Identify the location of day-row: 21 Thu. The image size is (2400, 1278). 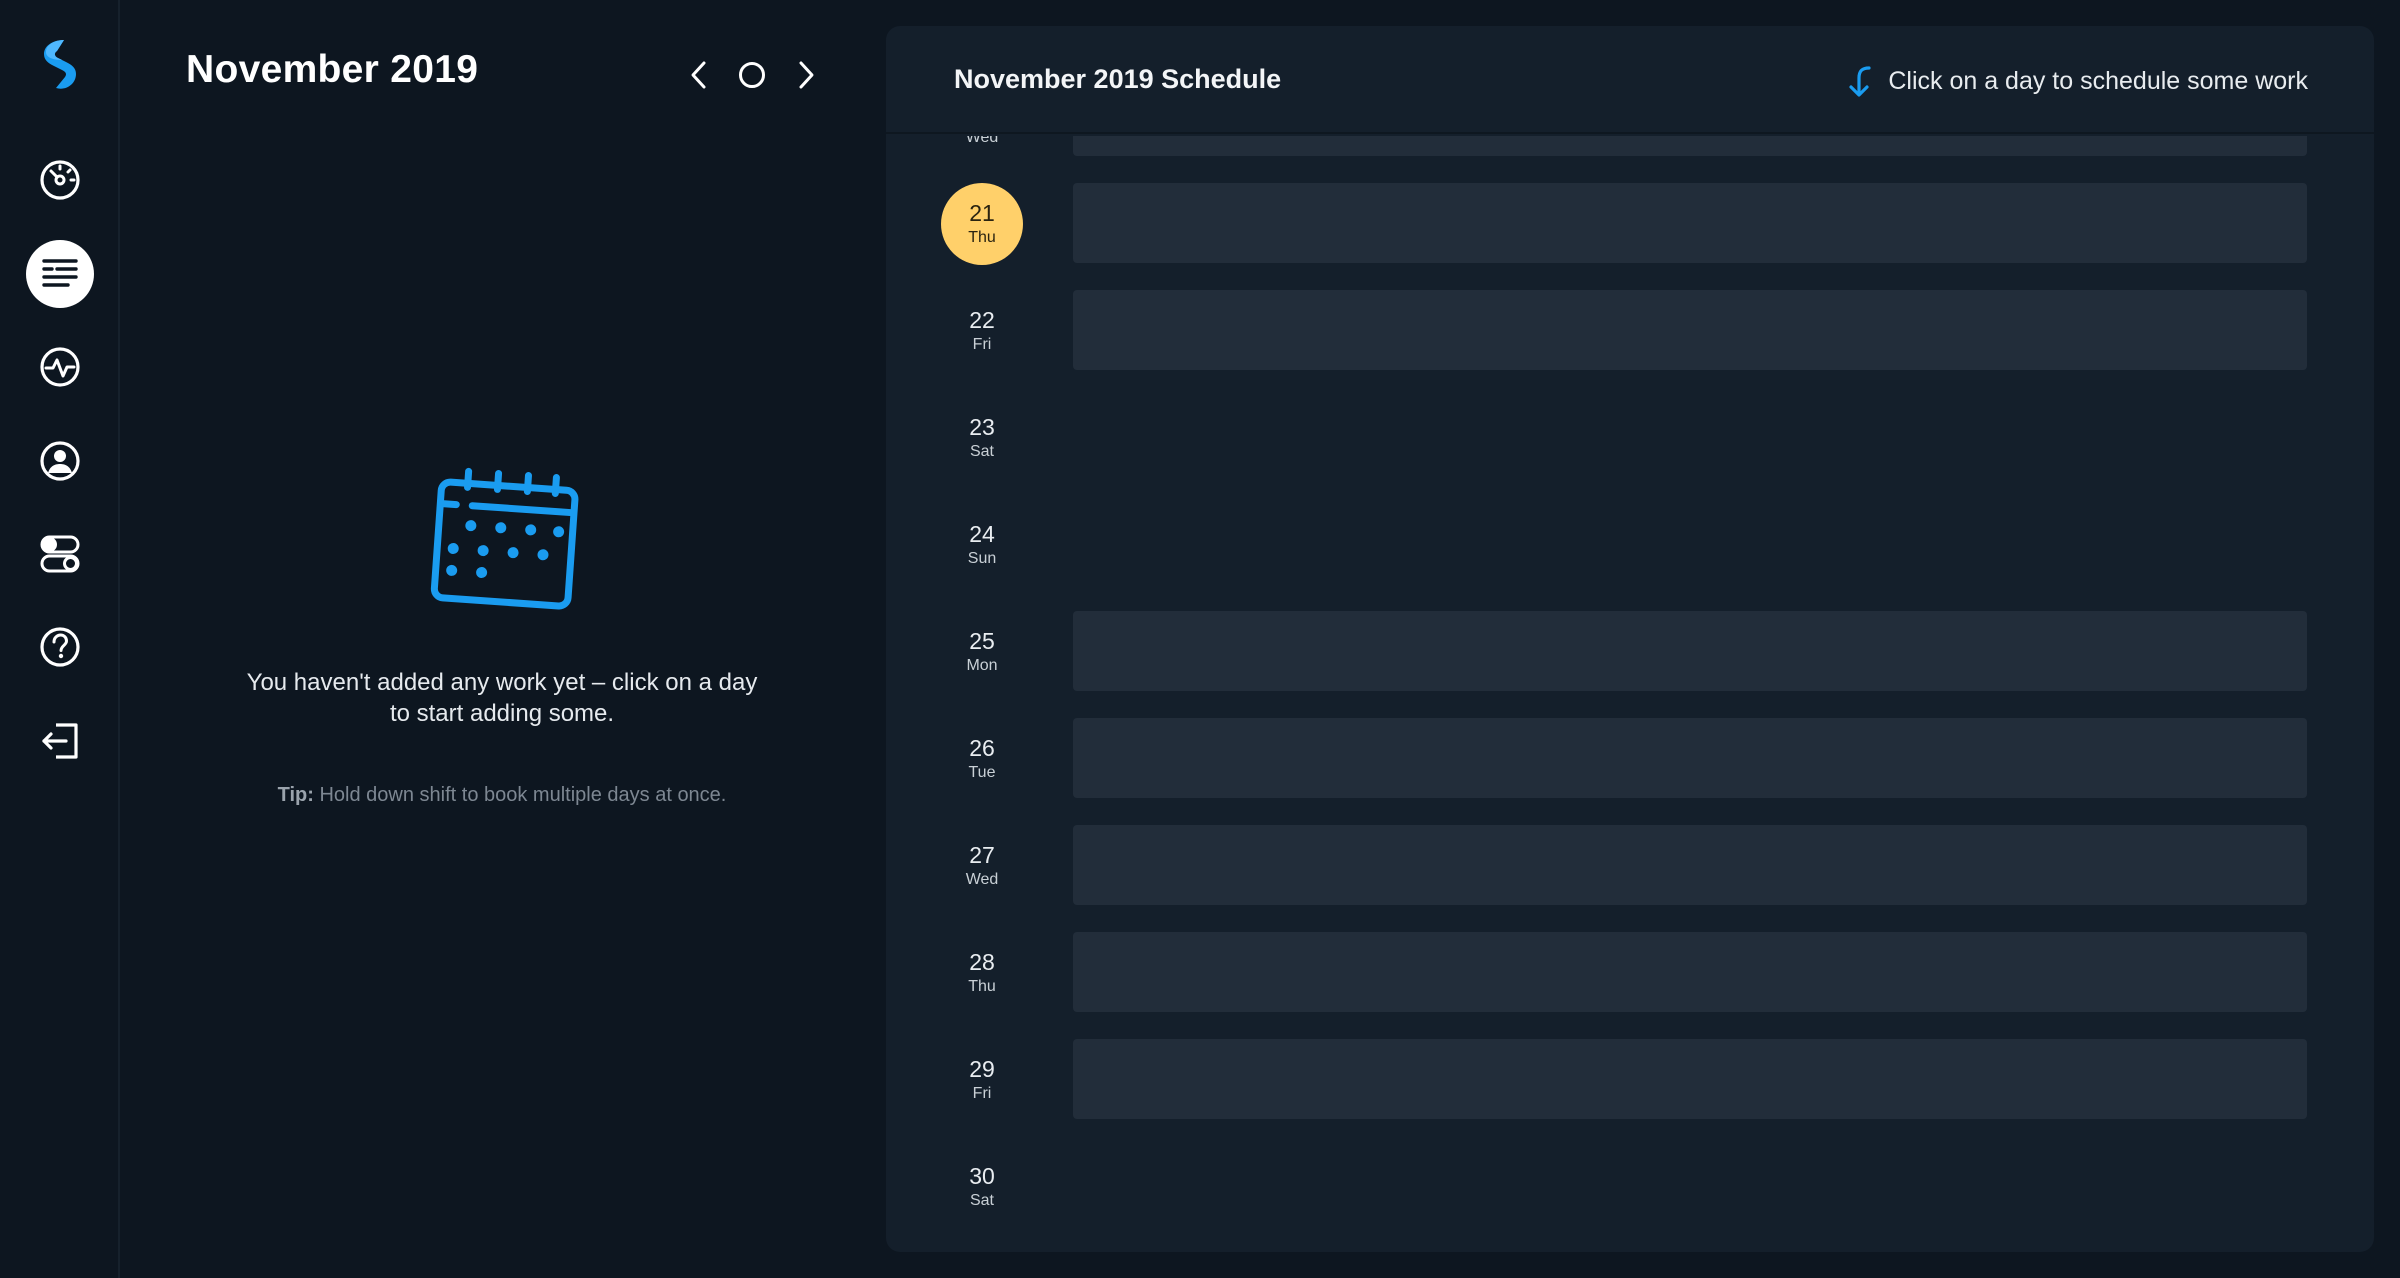
(1630, 236).